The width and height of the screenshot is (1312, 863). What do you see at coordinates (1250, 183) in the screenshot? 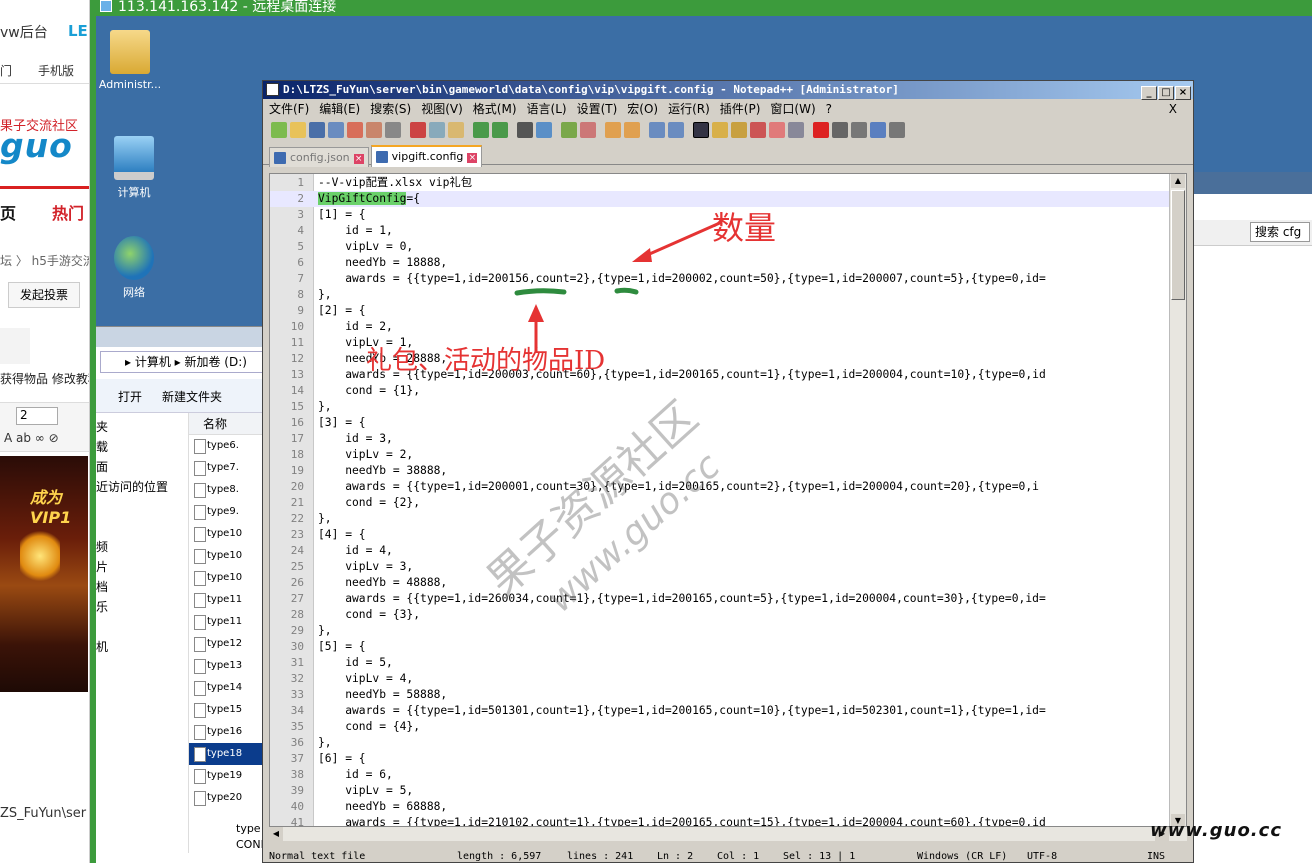
I see `background-window-title-bar` at bounding box center [1250, 183].